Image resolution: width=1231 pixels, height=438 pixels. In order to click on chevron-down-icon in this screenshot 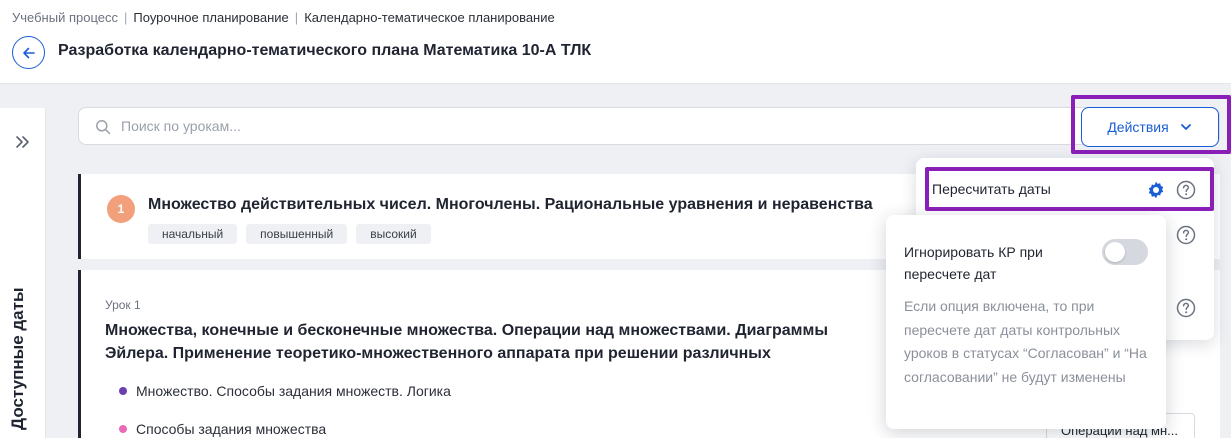, I will do `click(1185, 127)`.